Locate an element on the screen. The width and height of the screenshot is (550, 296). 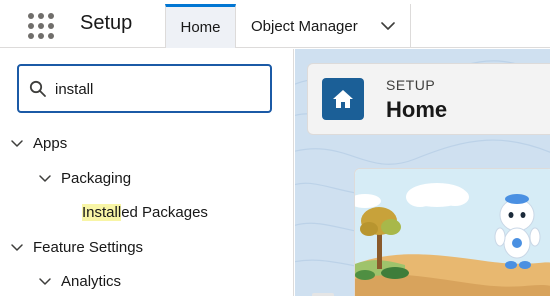
tab-home: Home is located at coordinates (200, 26).